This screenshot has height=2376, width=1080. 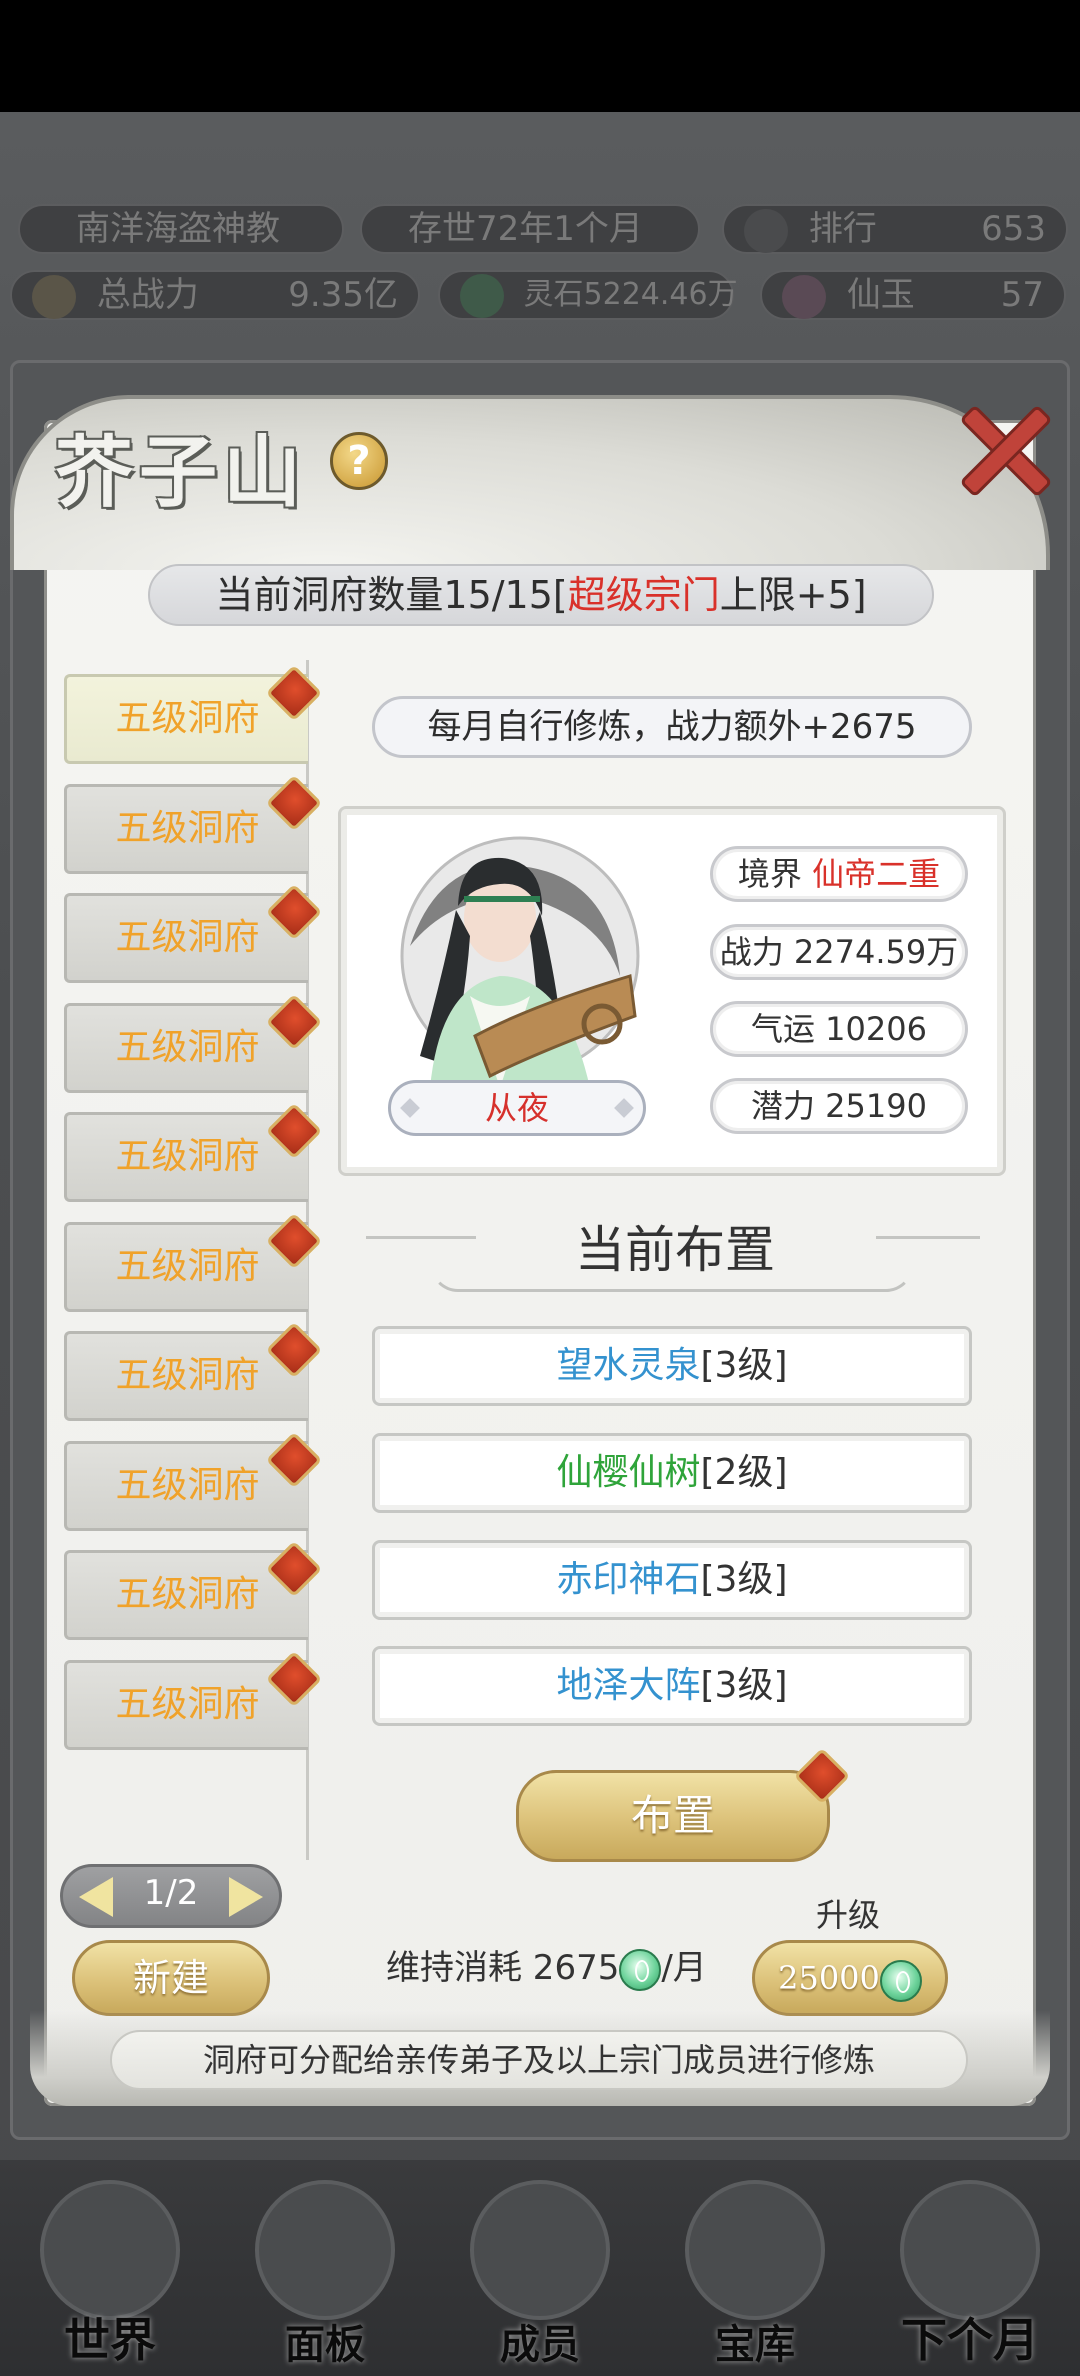 I want to click on layout-slot-2: 仙樱仙树[2级], so click(x=672, y=1473).